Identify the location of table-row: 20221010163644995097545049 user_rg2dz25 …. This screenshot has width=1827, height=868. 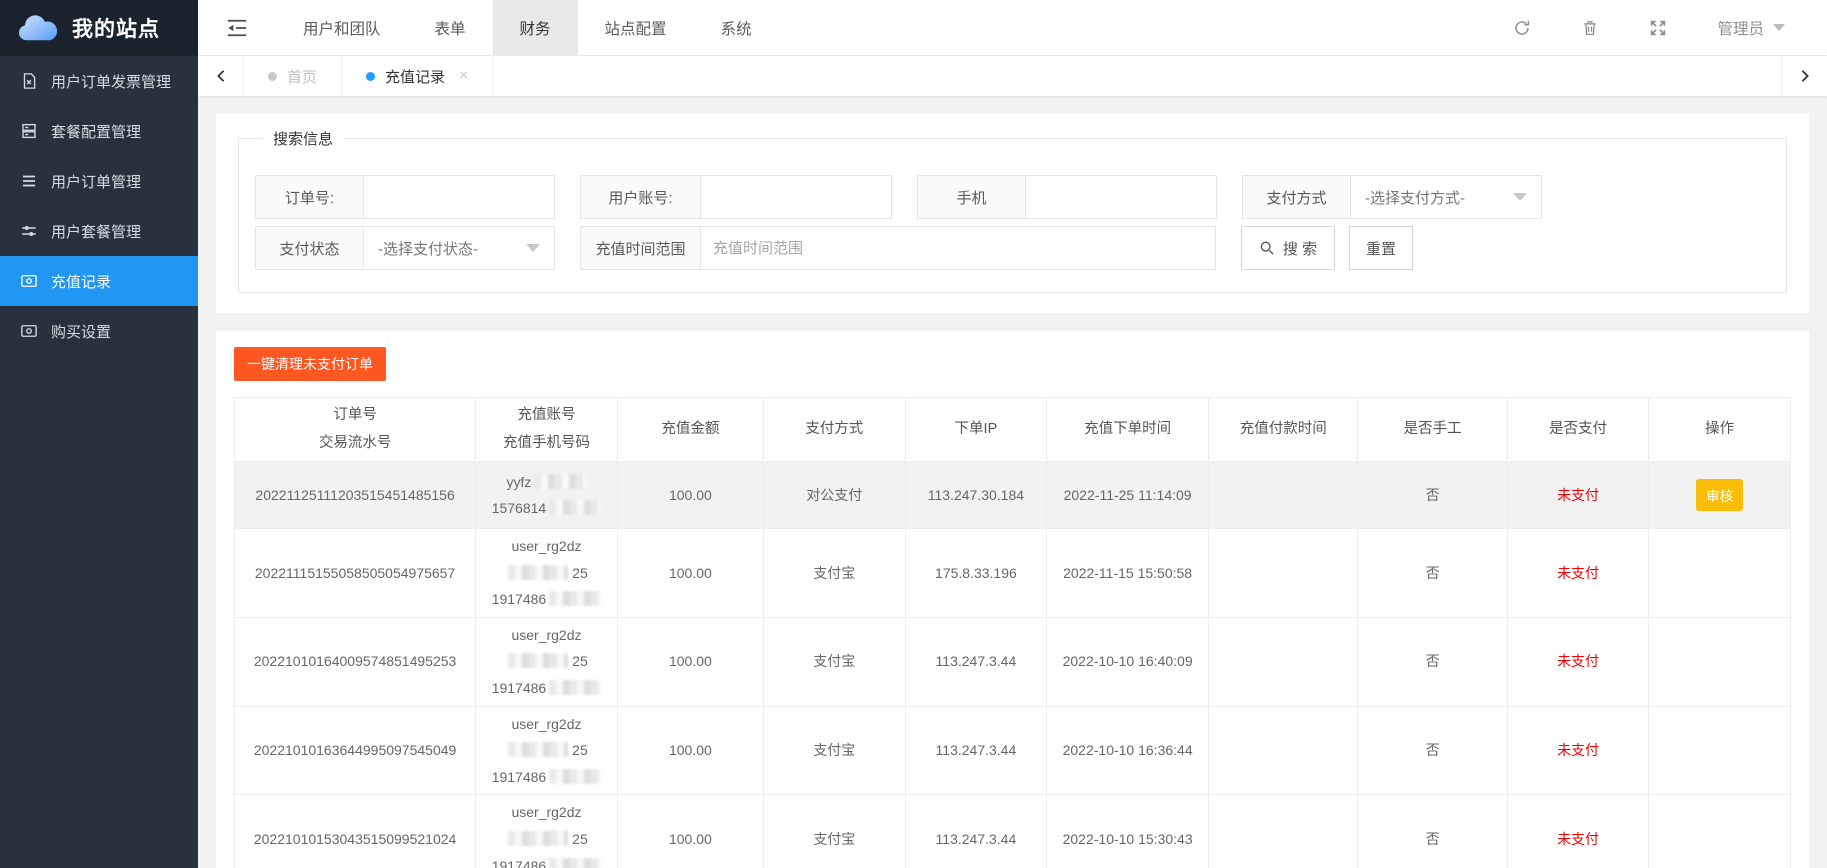
(1012, 750).